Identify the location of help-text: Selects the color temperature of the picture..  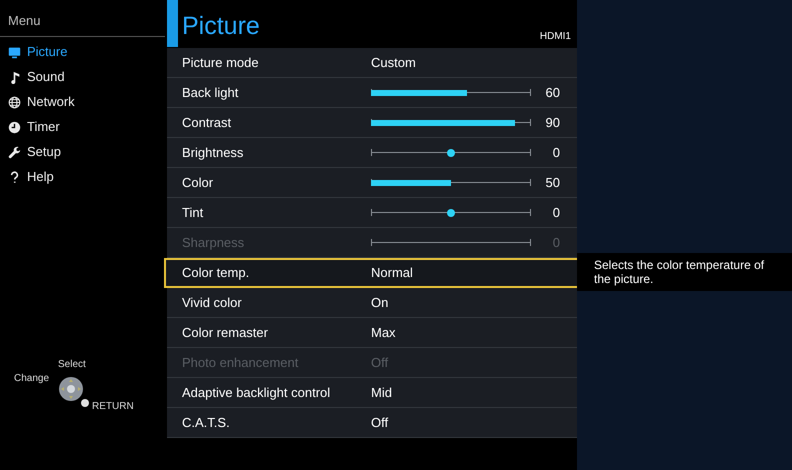
(684, 272).